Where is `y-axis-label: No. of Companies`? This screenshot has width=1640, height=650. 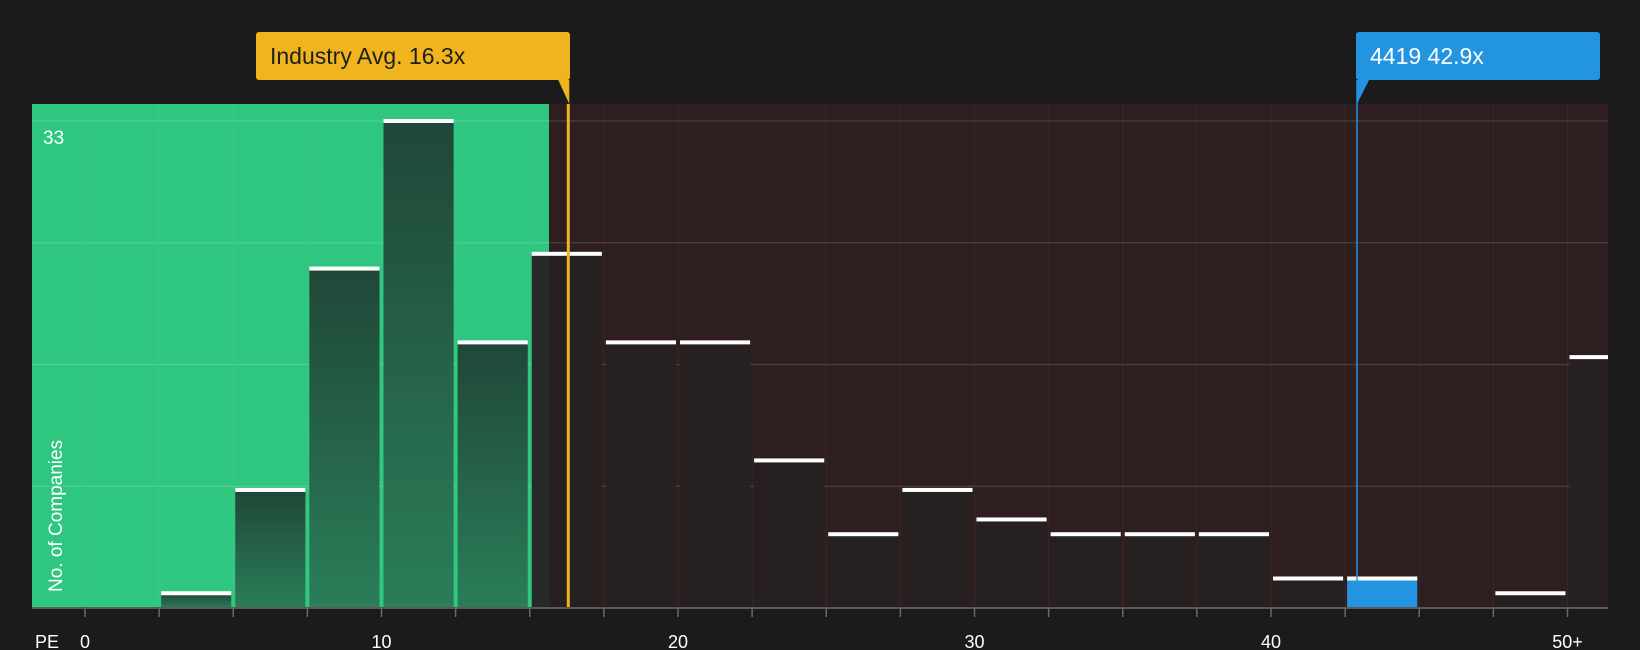 y-axis-label: No. of Companies is located at coordinates (56, 516).